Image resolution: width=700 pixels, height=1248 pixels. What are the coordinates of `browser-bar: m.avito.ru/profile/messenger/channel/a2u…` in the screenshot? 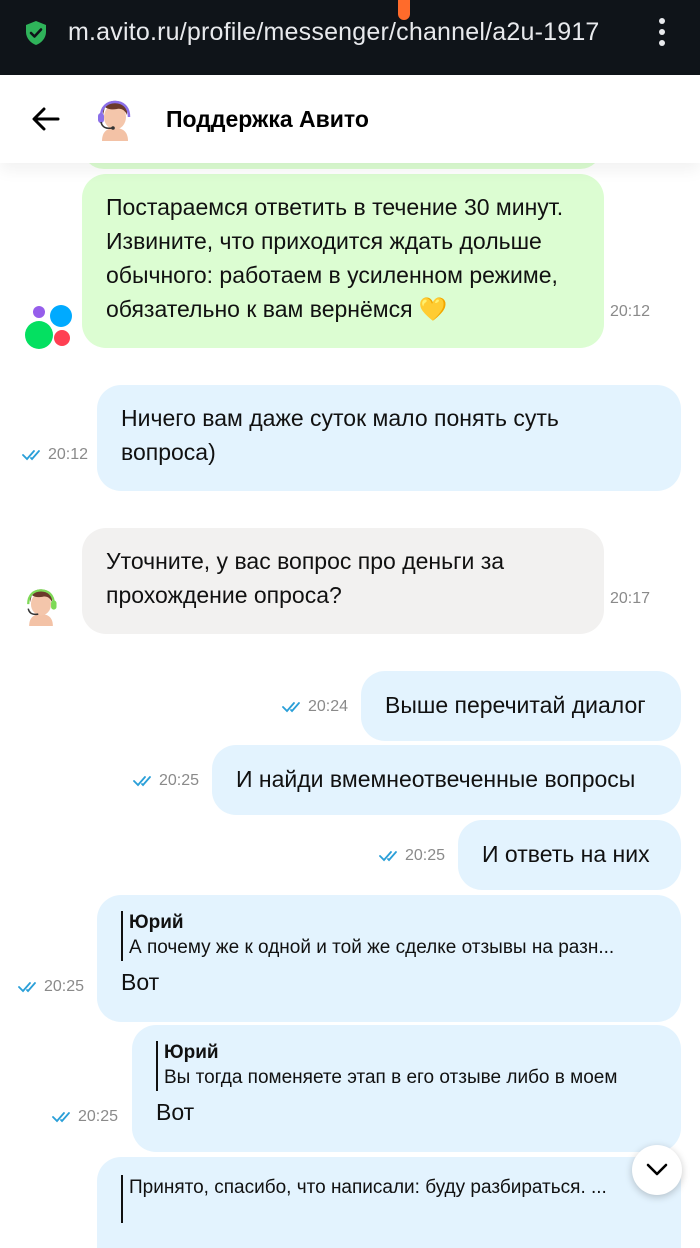 It's located at (350, 37).